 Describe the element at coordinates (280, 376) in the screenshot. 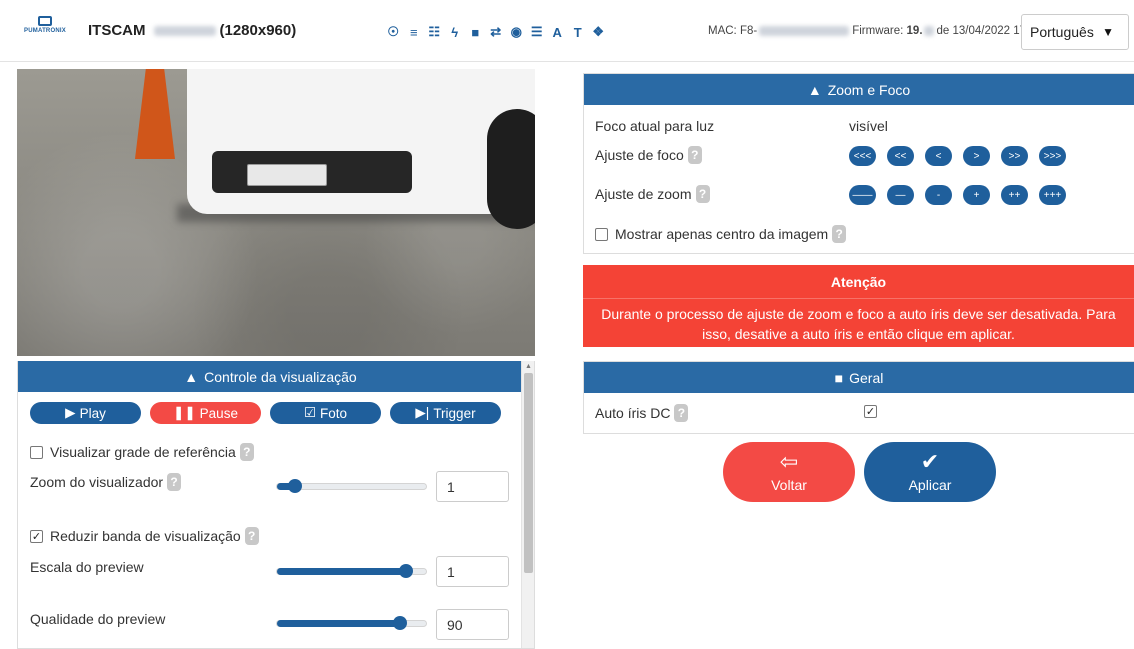

I see `viewer-panel-title: Controle da visualização` at that location.